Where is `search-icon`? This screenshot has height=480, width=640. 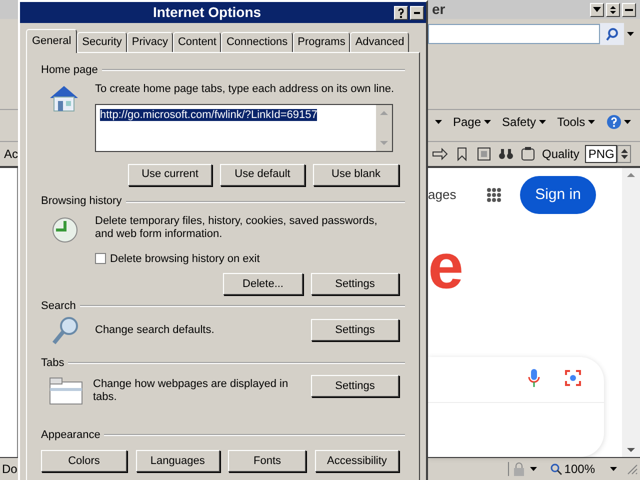 search-icon is located at coordinates (612, 34).